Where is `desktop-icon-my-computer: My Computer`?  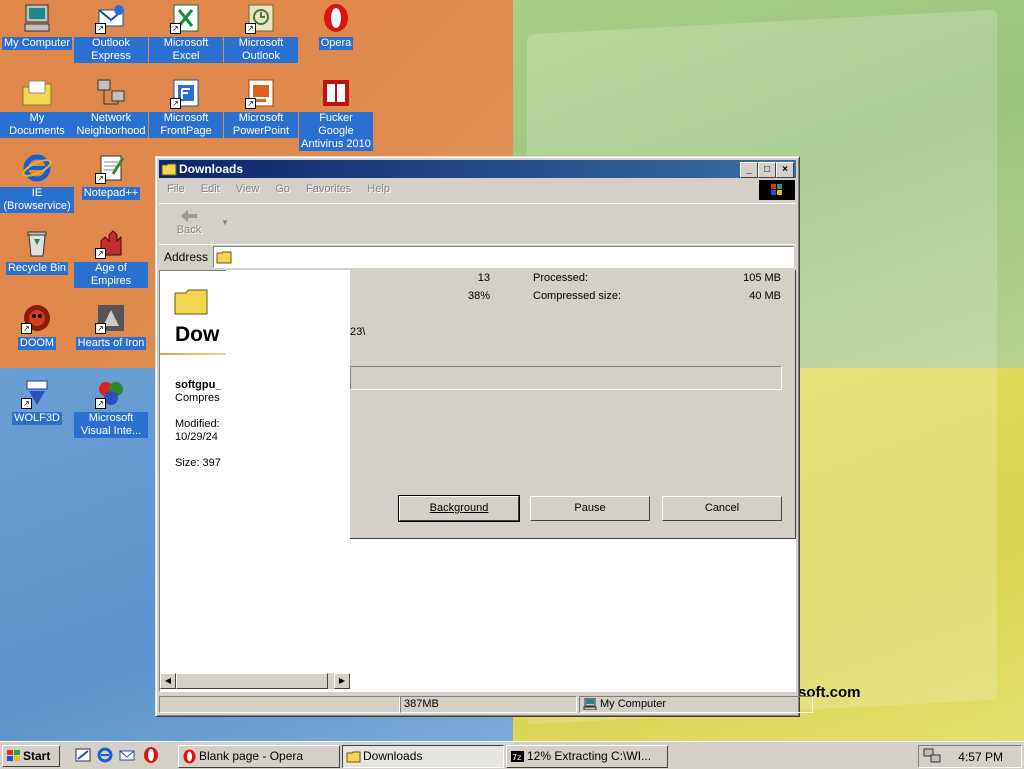 desktop-icon-my-computer: My Computer is located at coordinates (37, 26).